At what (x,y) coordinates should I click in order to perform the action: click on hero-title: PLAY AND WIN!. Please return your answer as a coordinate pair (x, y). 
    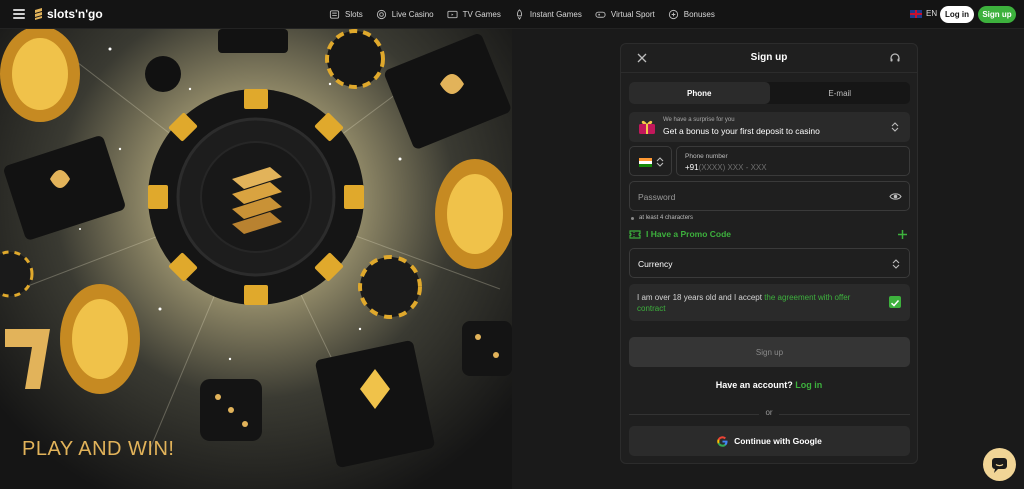
    Looking at the image, I should click on (98, 449).